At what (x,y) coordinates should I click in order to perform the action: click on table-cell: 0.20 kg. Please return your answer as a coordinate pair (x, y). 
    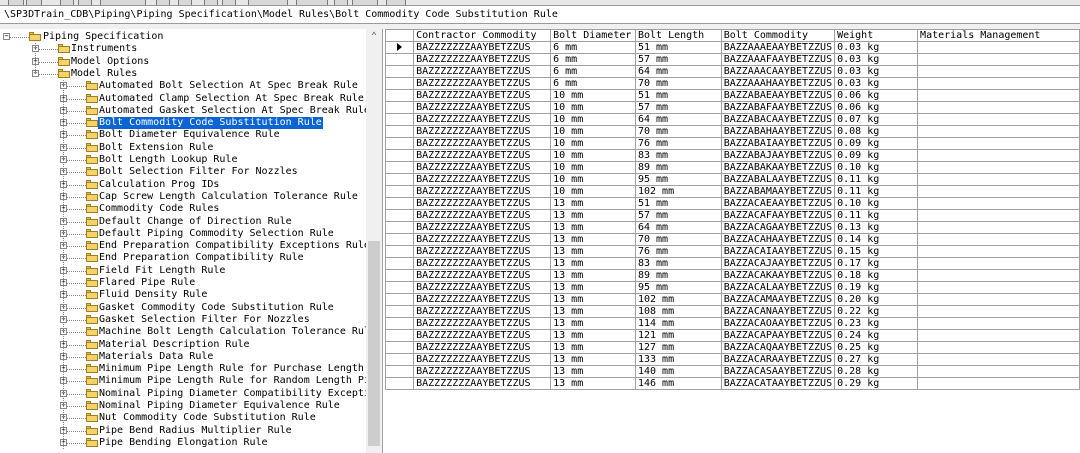
    Looking at the image, I should click on (876, 299).